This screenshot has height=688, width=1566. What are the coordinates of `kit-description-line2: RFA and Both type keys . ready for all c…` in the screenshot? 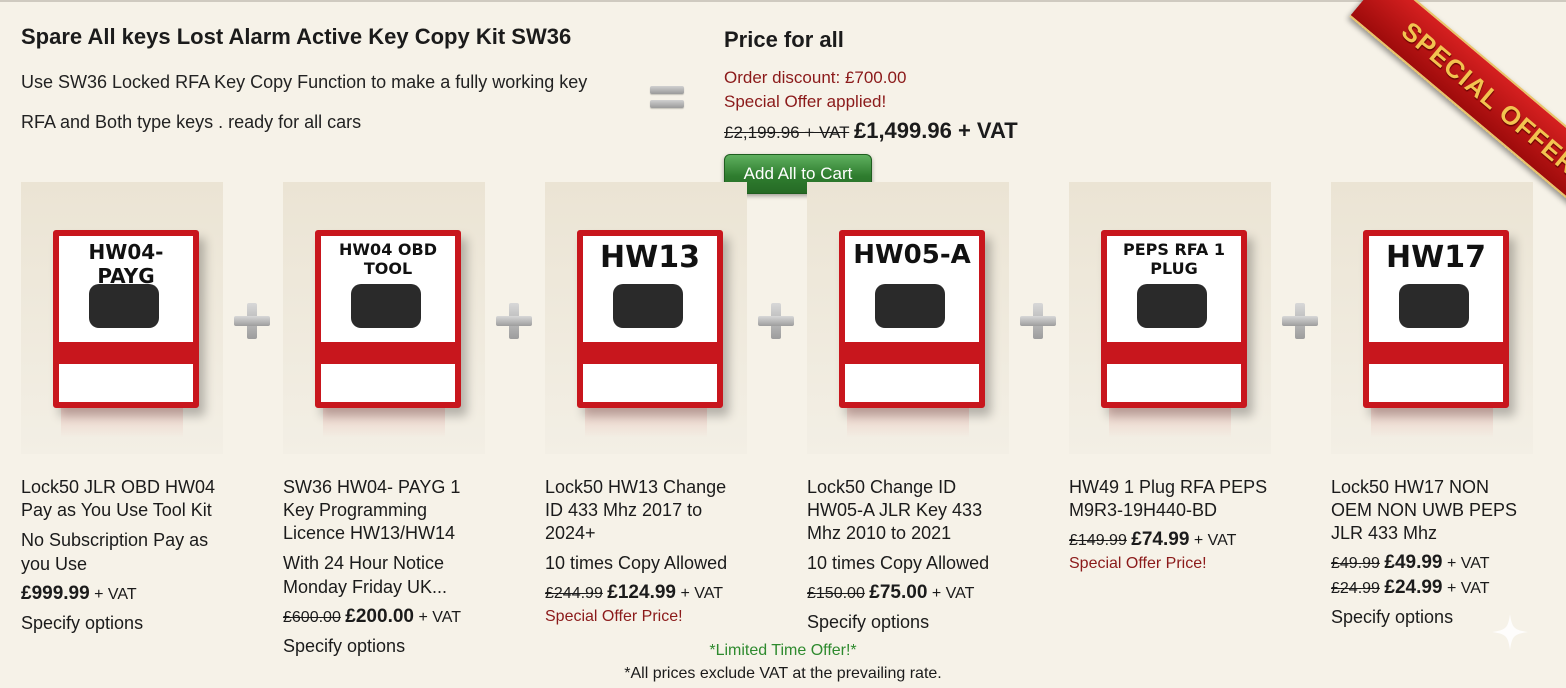 It's located at (191, 122).